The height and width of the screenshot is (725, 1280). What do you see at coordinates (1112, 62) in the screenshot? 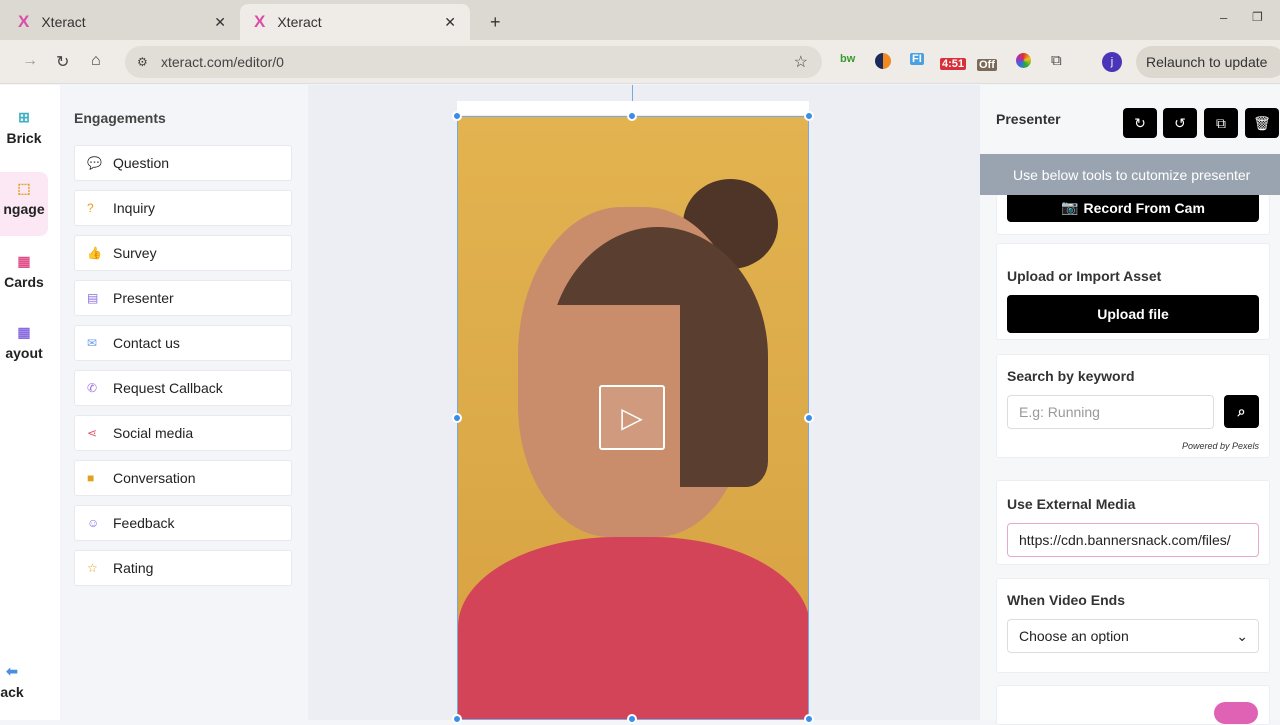
I see `profile-avatar: j` at bounding box center [1112, 62].